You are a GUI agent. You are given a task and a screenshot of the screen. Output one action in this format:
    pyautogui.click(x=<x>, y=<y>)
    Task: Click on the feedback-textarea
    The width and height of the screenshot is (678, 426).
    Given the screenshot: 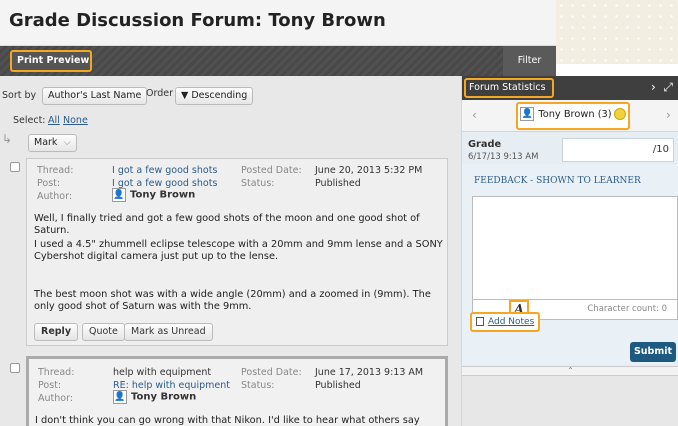 What is the action you would take?
    pyautogui.click(x=575, y=248)
    